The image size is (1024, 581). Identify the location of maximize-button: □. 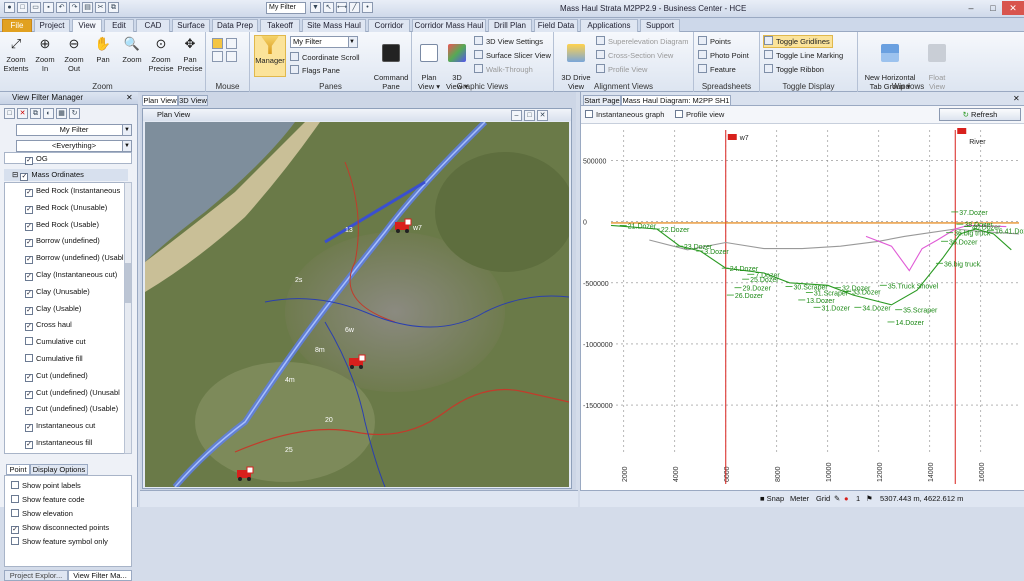
(993, 8).